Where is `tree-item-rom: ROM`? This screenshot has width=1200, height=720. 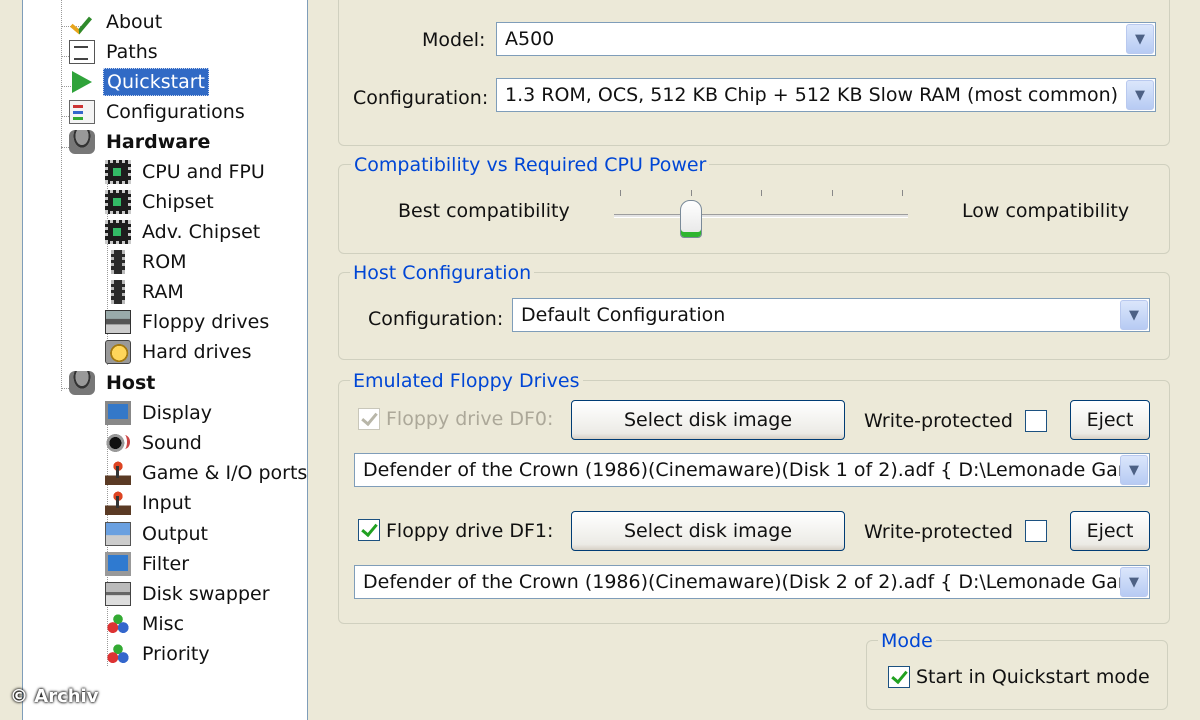 tree-item-rom: ROM is located at coordinates (147, 262).